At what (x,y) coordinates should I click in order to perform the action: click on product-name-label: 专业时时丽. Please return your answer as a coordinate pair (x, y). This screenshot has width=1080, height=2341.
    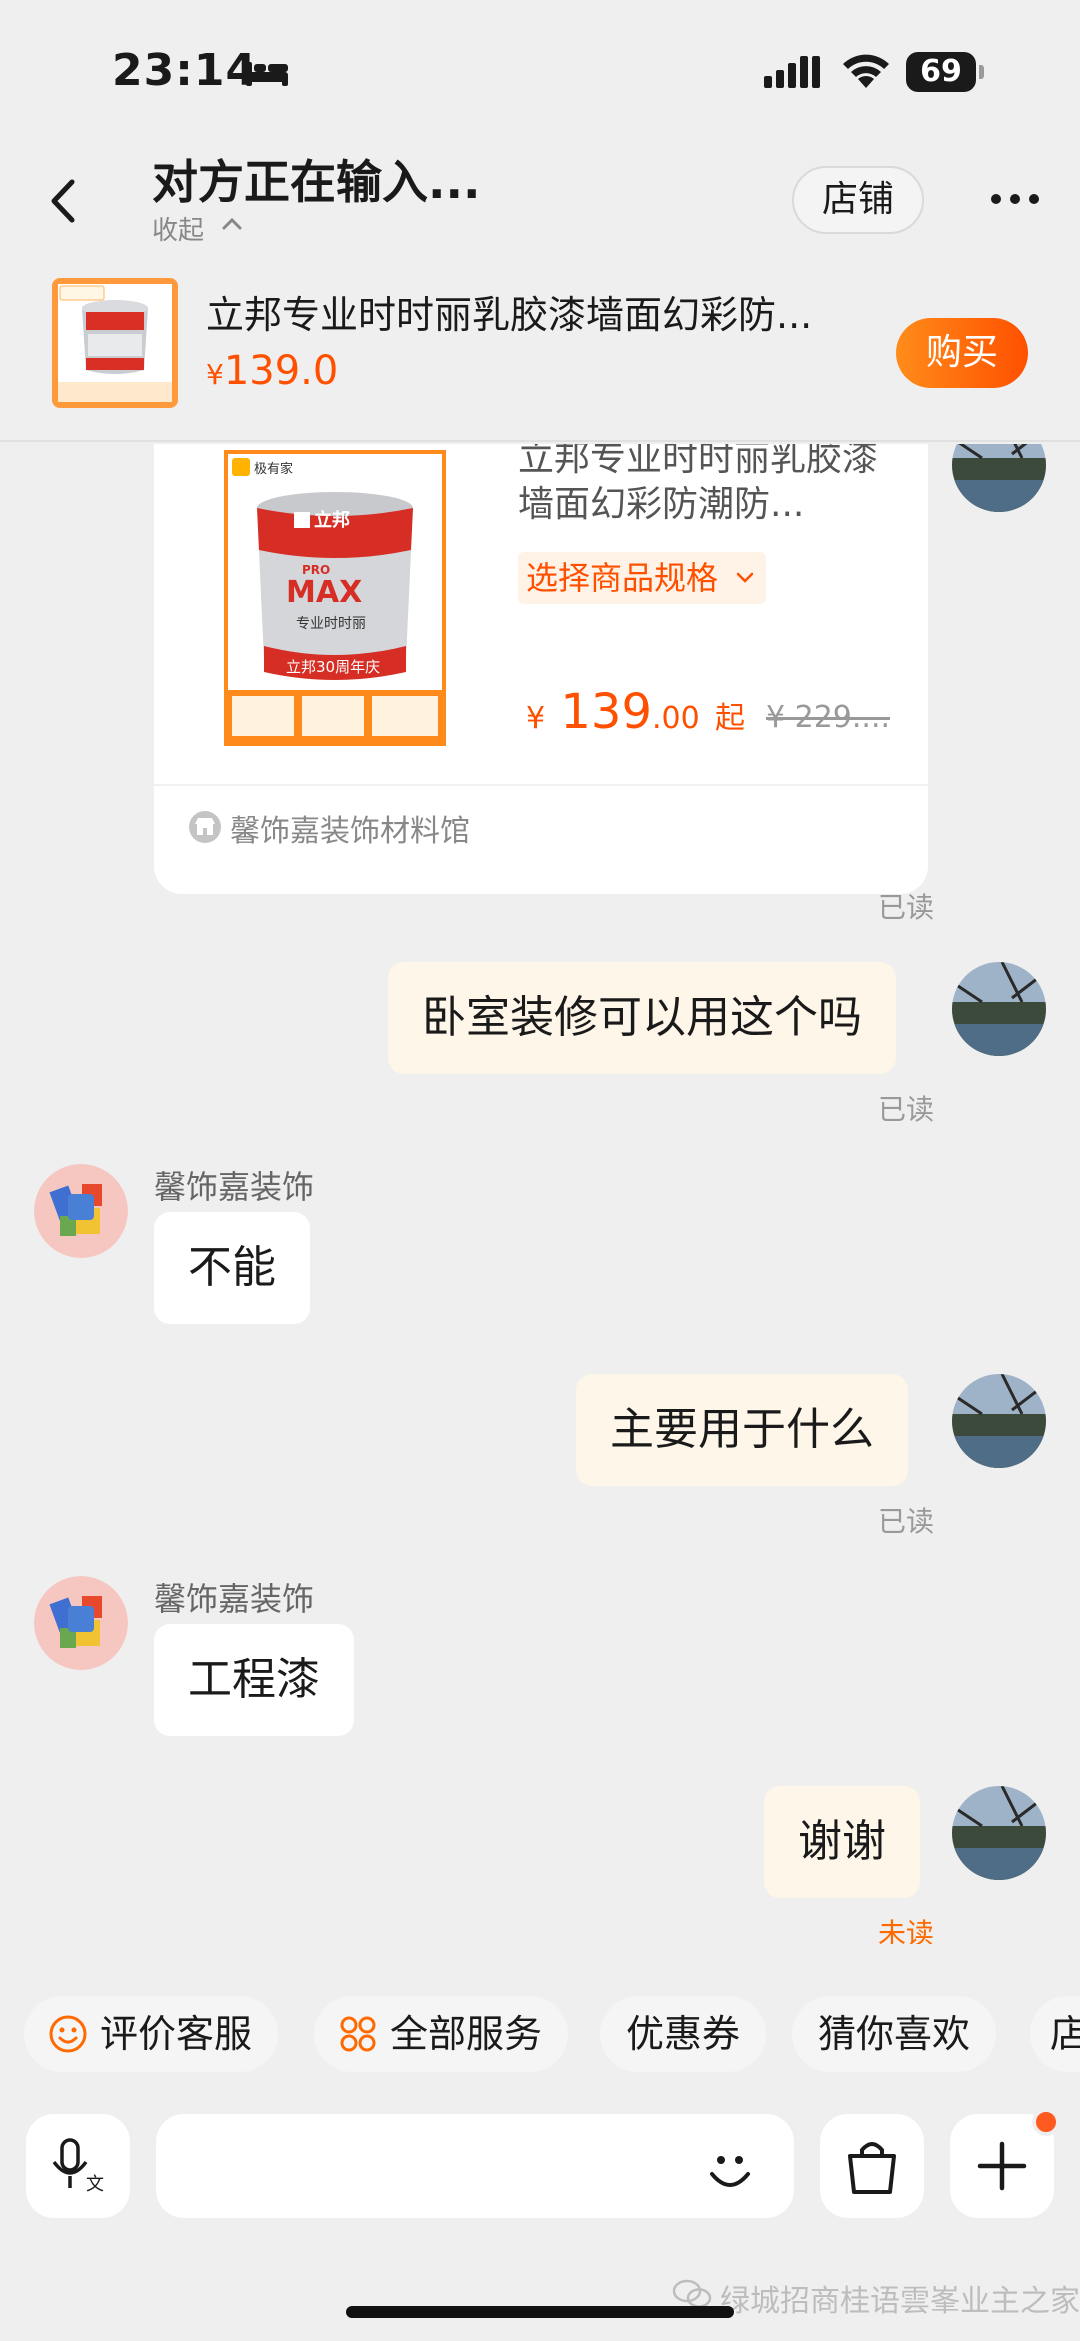
    Looking at the image, I should click on (331, 624).